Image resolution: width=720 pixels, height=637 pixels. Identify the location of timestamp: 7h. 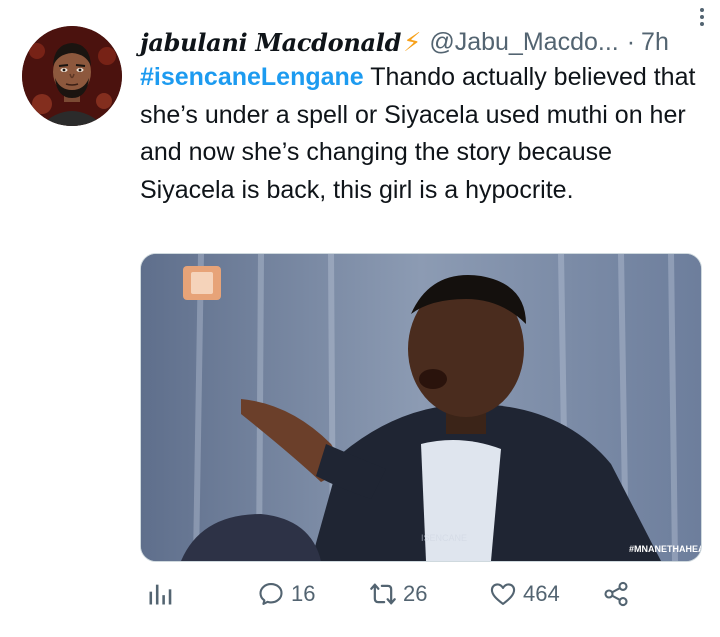
(655, 42).